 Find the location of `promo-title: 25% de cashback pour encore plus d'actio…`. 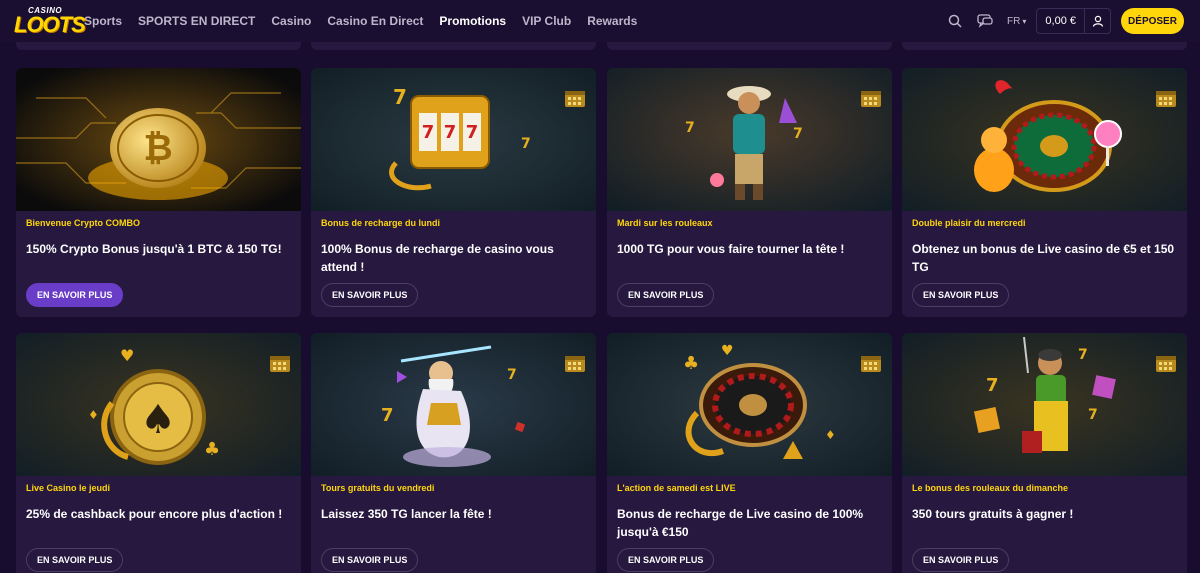

promo-title: 25% de cashback pour encore plus d'actio… is located at coordinates (154, 514).